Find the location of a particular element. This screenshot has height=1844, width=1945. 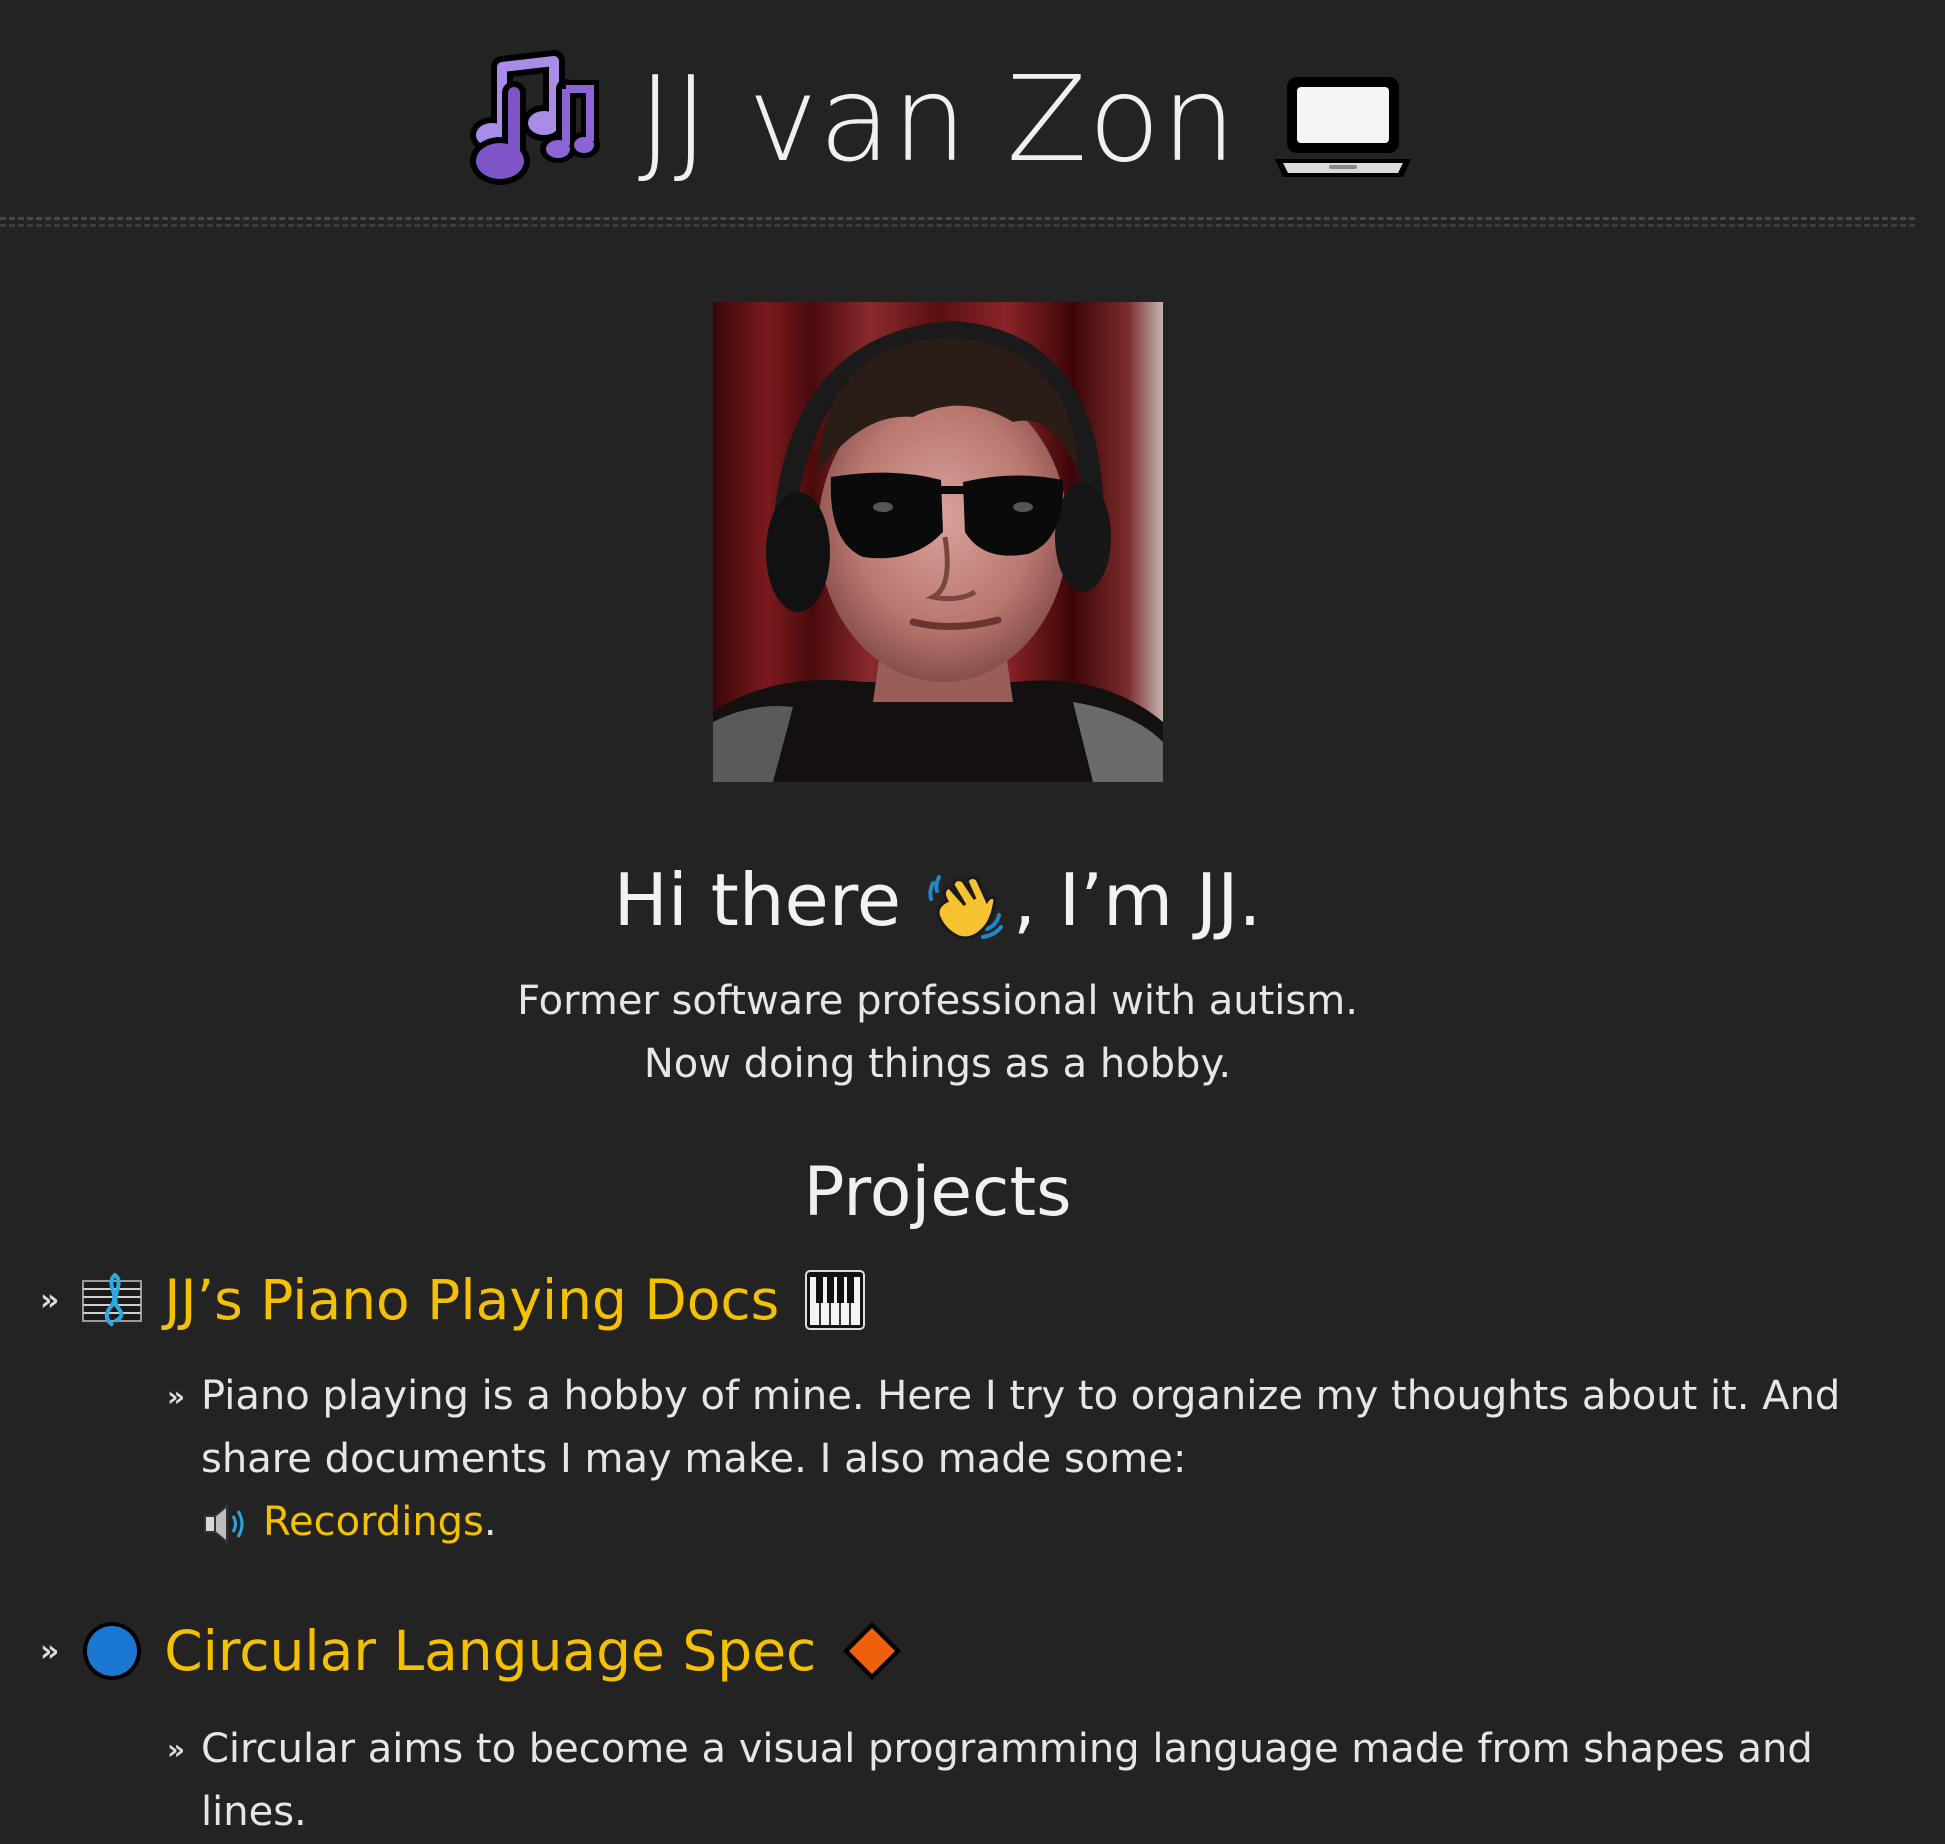

greeting-start: Hi there is located at coordinates (757, 900).